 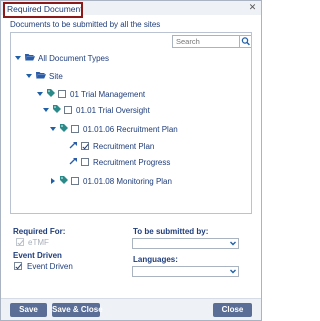 I want to click on tree-leaf-recruitment-plan: Recruitment Plan, so click(x=111, y=146).